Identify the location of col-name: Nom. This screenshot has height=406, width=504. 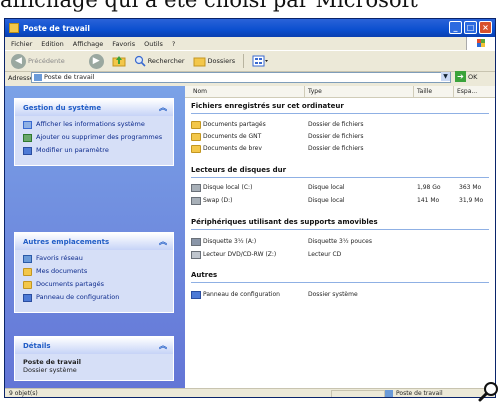
(200, 91).